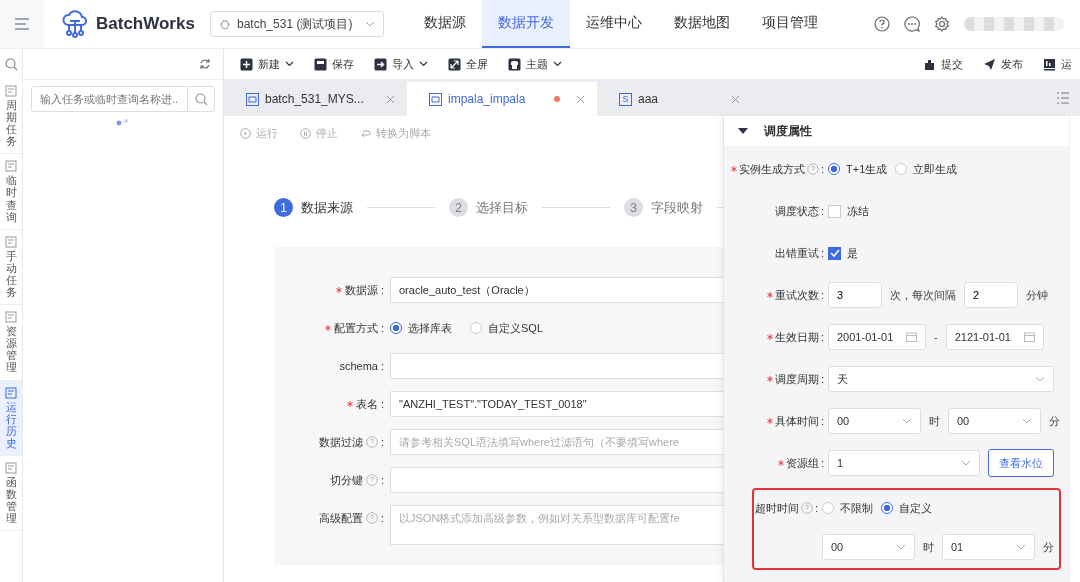 The width and height of the screenshot is (1080, 582). I want to click on toolbar-button: 保存, so click(334, 64).